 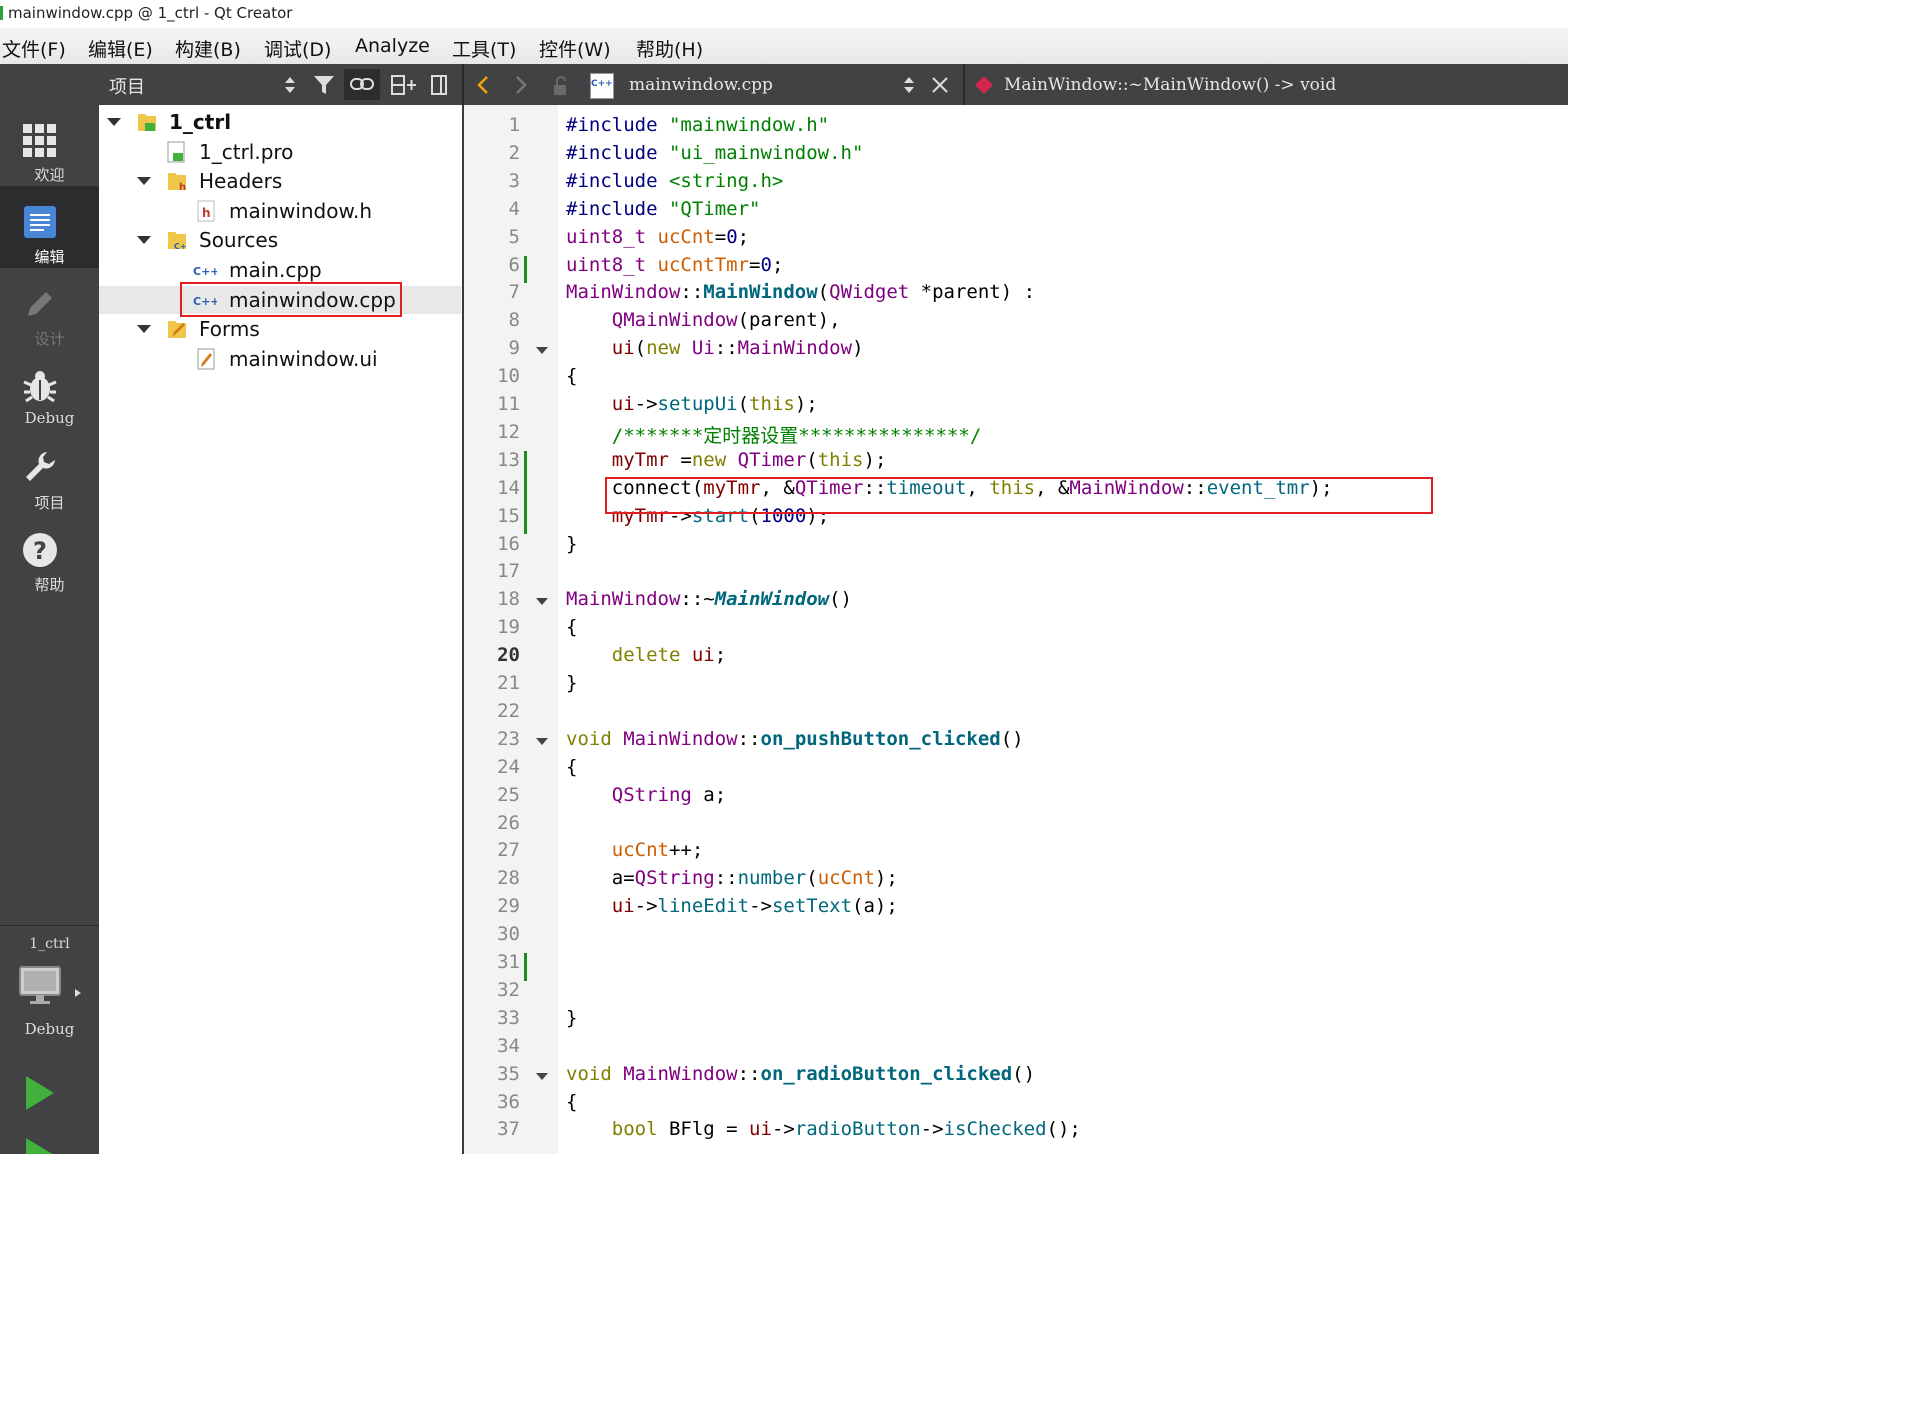 What do you see at coordinates (692, 404) in the screenshot?
I see `code-line: ui->setupUi(this);` at bounding box center [692, 404].